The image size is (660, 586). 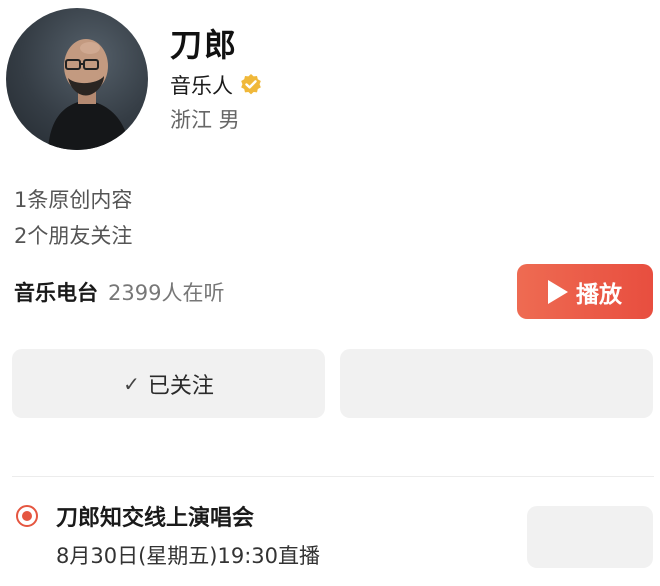 I want to click on music-radio-row: 音乐电台 2399人在听, so click(x=119, y=292).